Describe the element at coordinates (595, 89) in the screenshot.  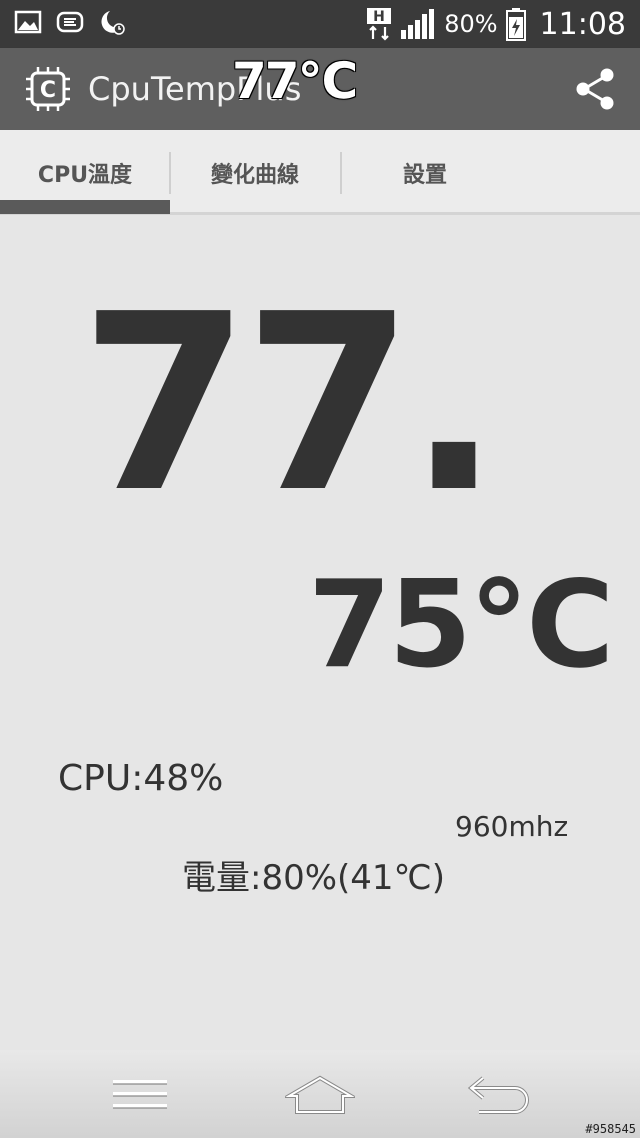
I see `share-icon` at that location.